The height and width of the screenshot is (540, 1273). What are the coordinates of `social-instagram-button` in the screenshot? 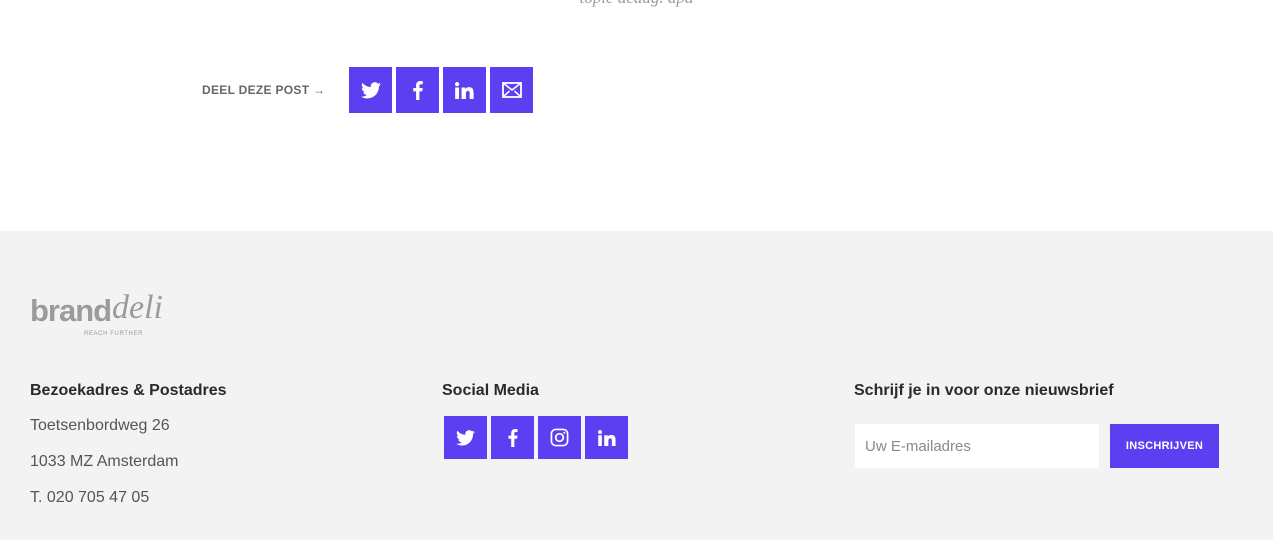 It's located at (559, 437).